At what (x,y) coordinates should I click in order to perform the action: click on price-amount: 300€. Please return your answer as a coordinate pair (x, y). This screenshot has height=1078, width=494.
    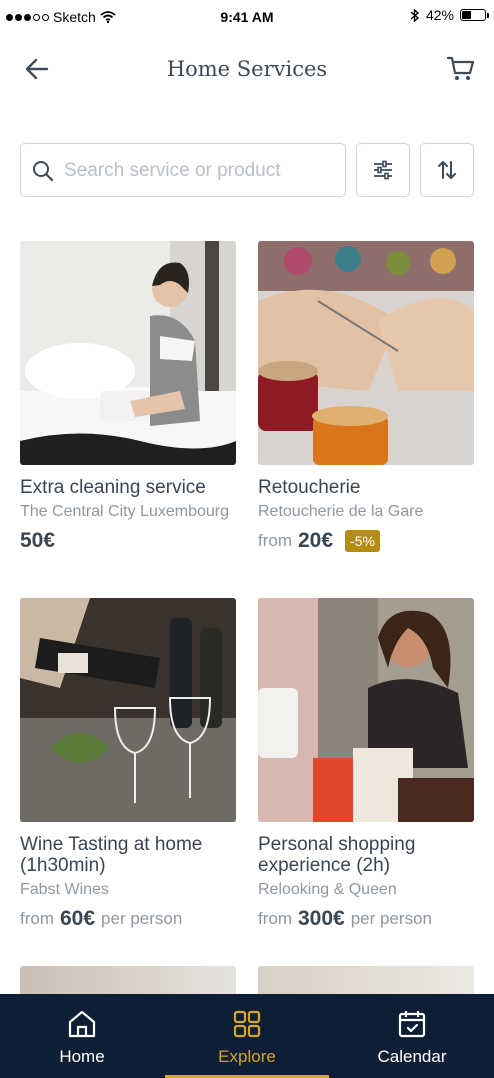
    Looking at the image, I should click on (321, 918).